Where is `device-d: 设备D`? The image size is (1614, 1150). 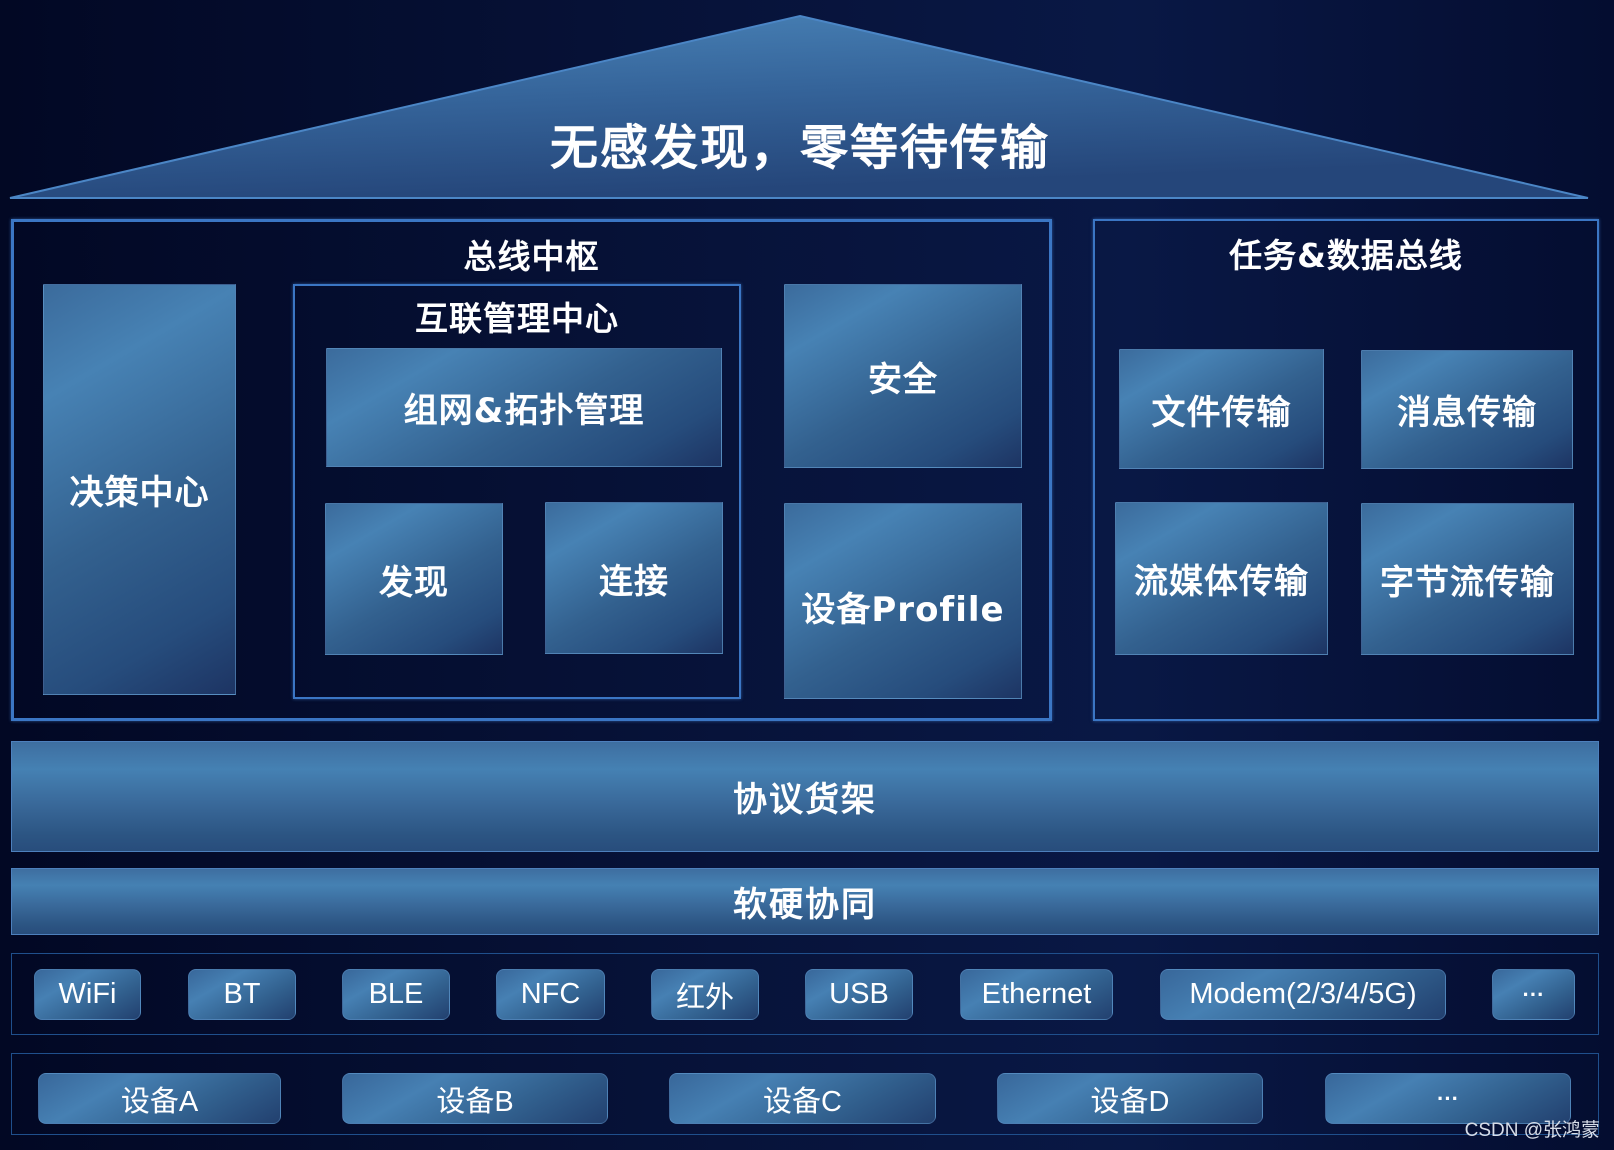 device-d: 设备D is located at coordinates (1130, 1098).